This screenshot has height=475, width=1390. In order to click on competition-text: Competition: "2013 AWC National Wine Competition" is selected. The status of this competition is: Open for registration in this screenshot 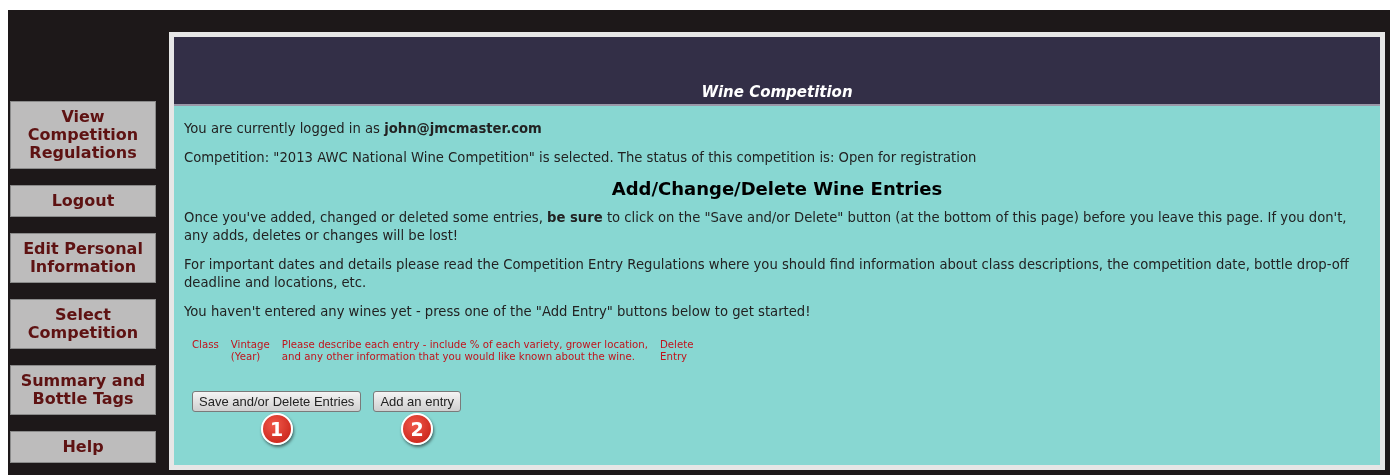, I will do `click(581, 158)`.